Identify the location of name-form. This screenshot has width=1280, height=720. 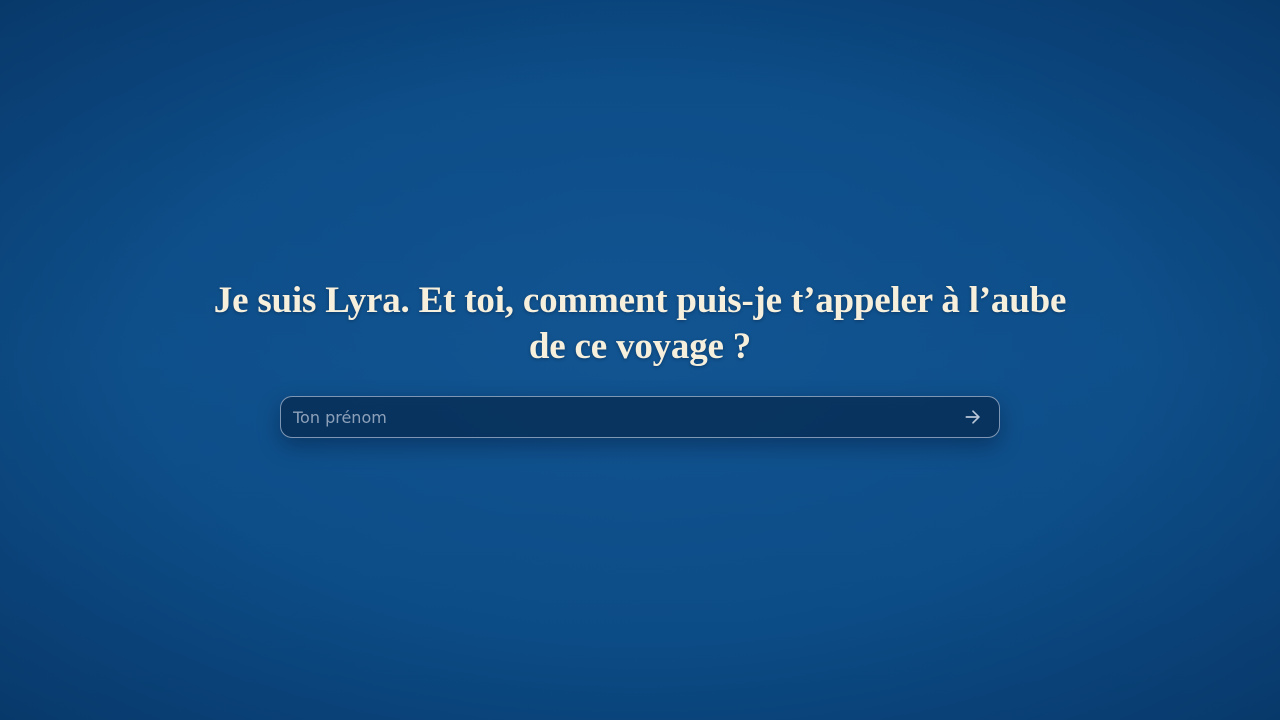
(640, 417).